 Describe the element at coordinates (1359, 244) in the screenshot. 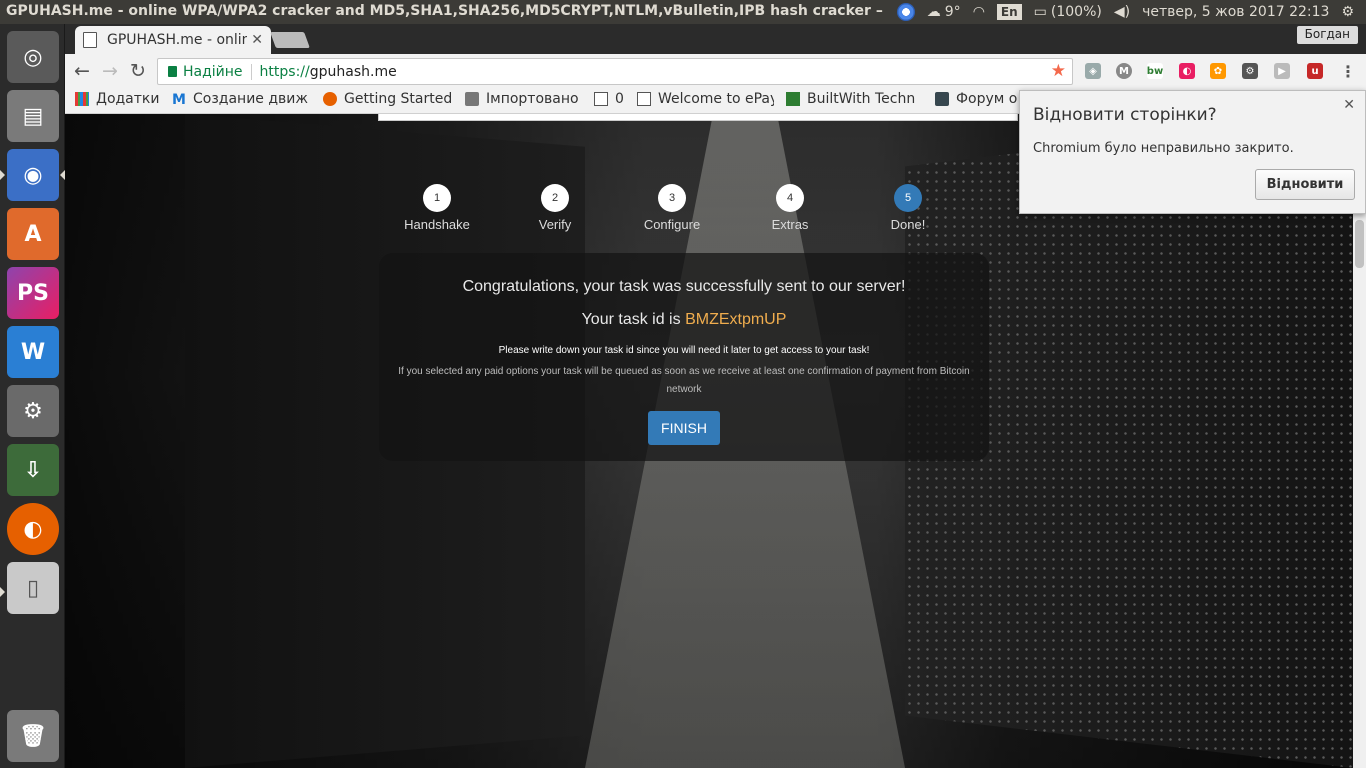

I see `scrollbar-thumb` at that location.